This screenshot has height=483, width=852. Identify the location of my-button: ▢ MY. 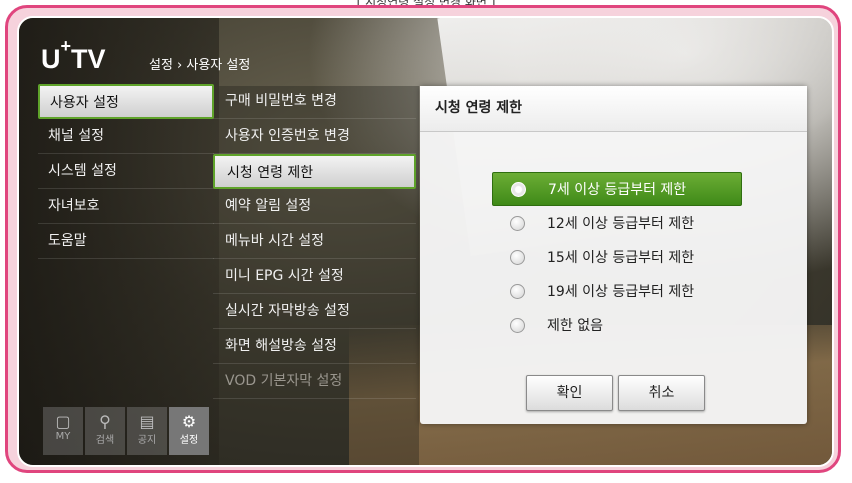
(63, 431).